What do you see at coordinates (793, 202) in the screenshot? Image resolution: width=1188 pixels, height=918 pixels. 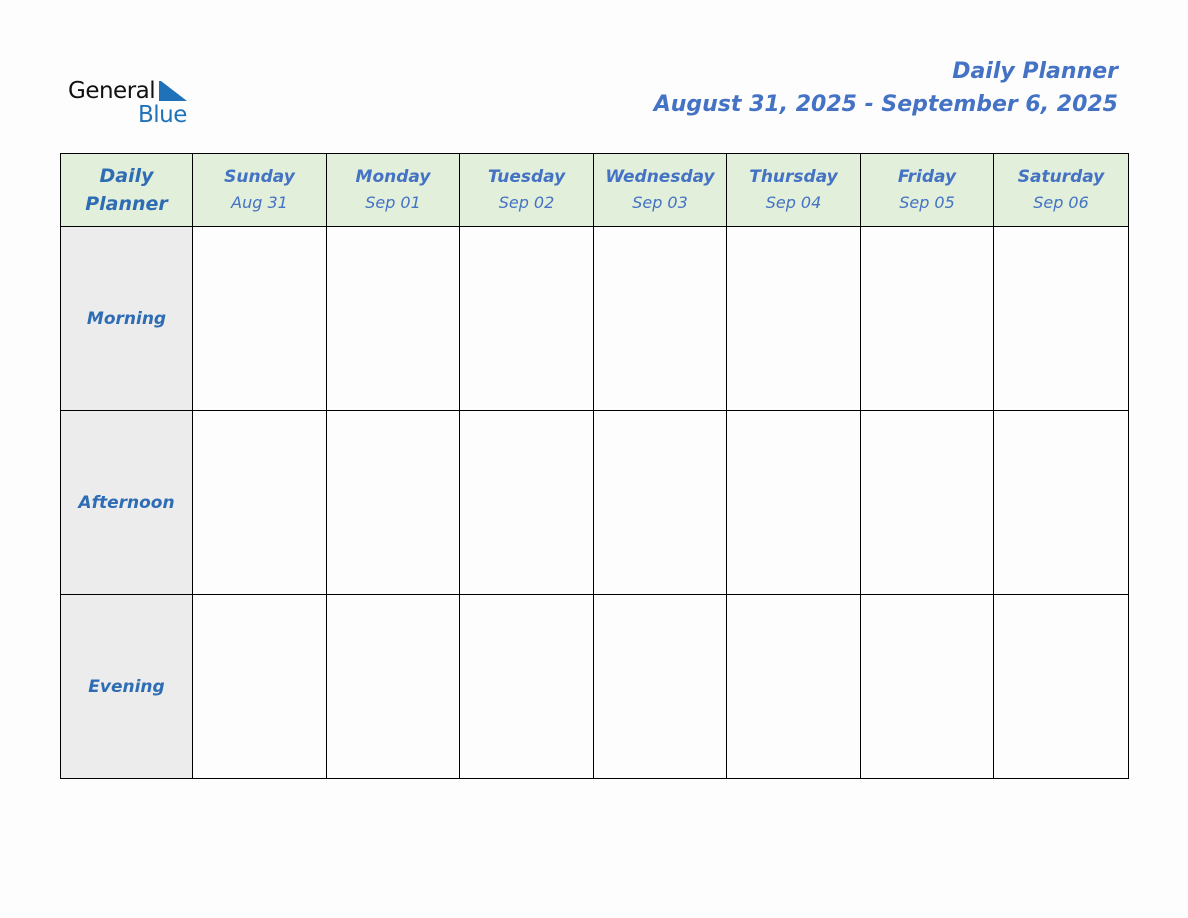 I see `day-date: Sep 04` at bounding box center [793, 202].